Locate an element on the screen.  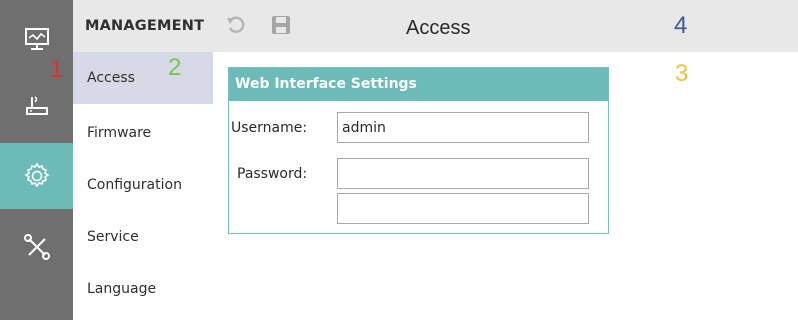
submenu-item-label: Firmware is located at coordinates (119, 133).